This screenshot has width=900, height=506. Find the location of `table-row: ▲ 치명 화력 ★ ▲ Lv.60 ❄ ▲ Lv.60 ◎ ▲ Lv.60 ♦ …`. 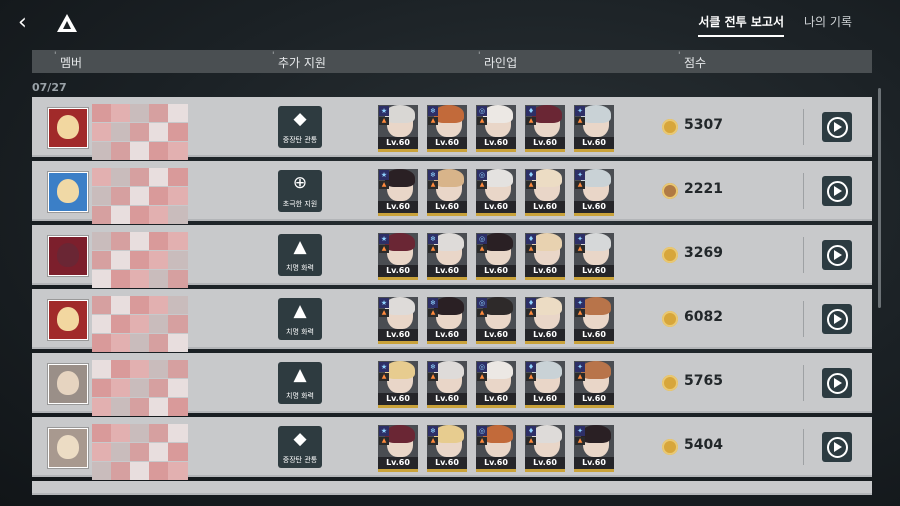

table-row: ▲ 치명 화력 ★ ▲ Lv.60 ❄ ▲ Lv.60 ◎ ▲ Lv.60 ♦ … is located at coordinates (452, 384).